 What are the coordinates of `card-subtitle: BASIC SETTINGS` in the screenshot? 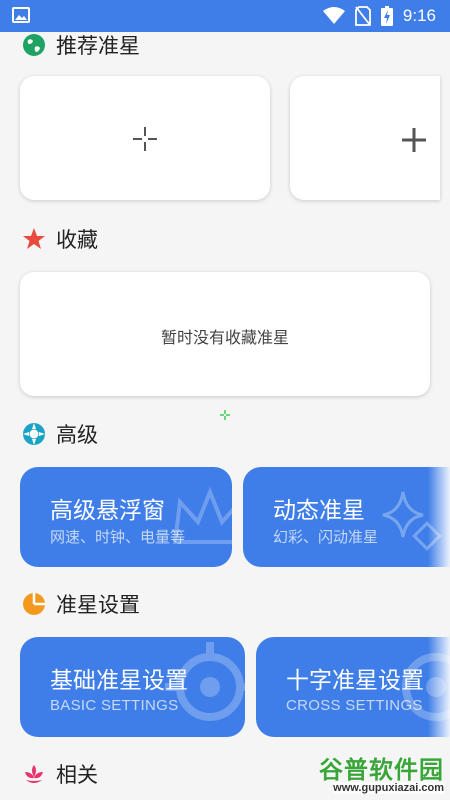 It's located at (114, 705).